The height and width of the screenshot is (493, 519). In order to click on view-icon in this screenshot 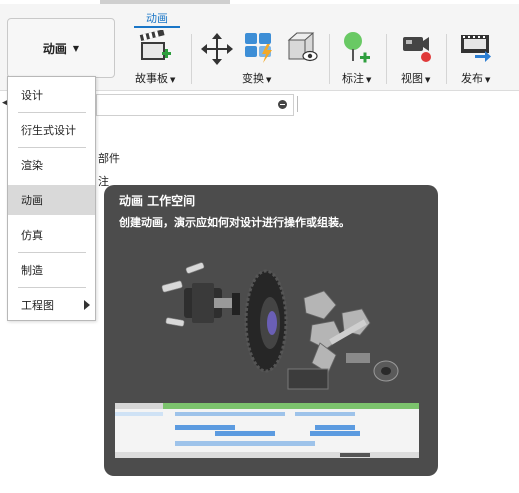, I will do `click(302, 47)`.